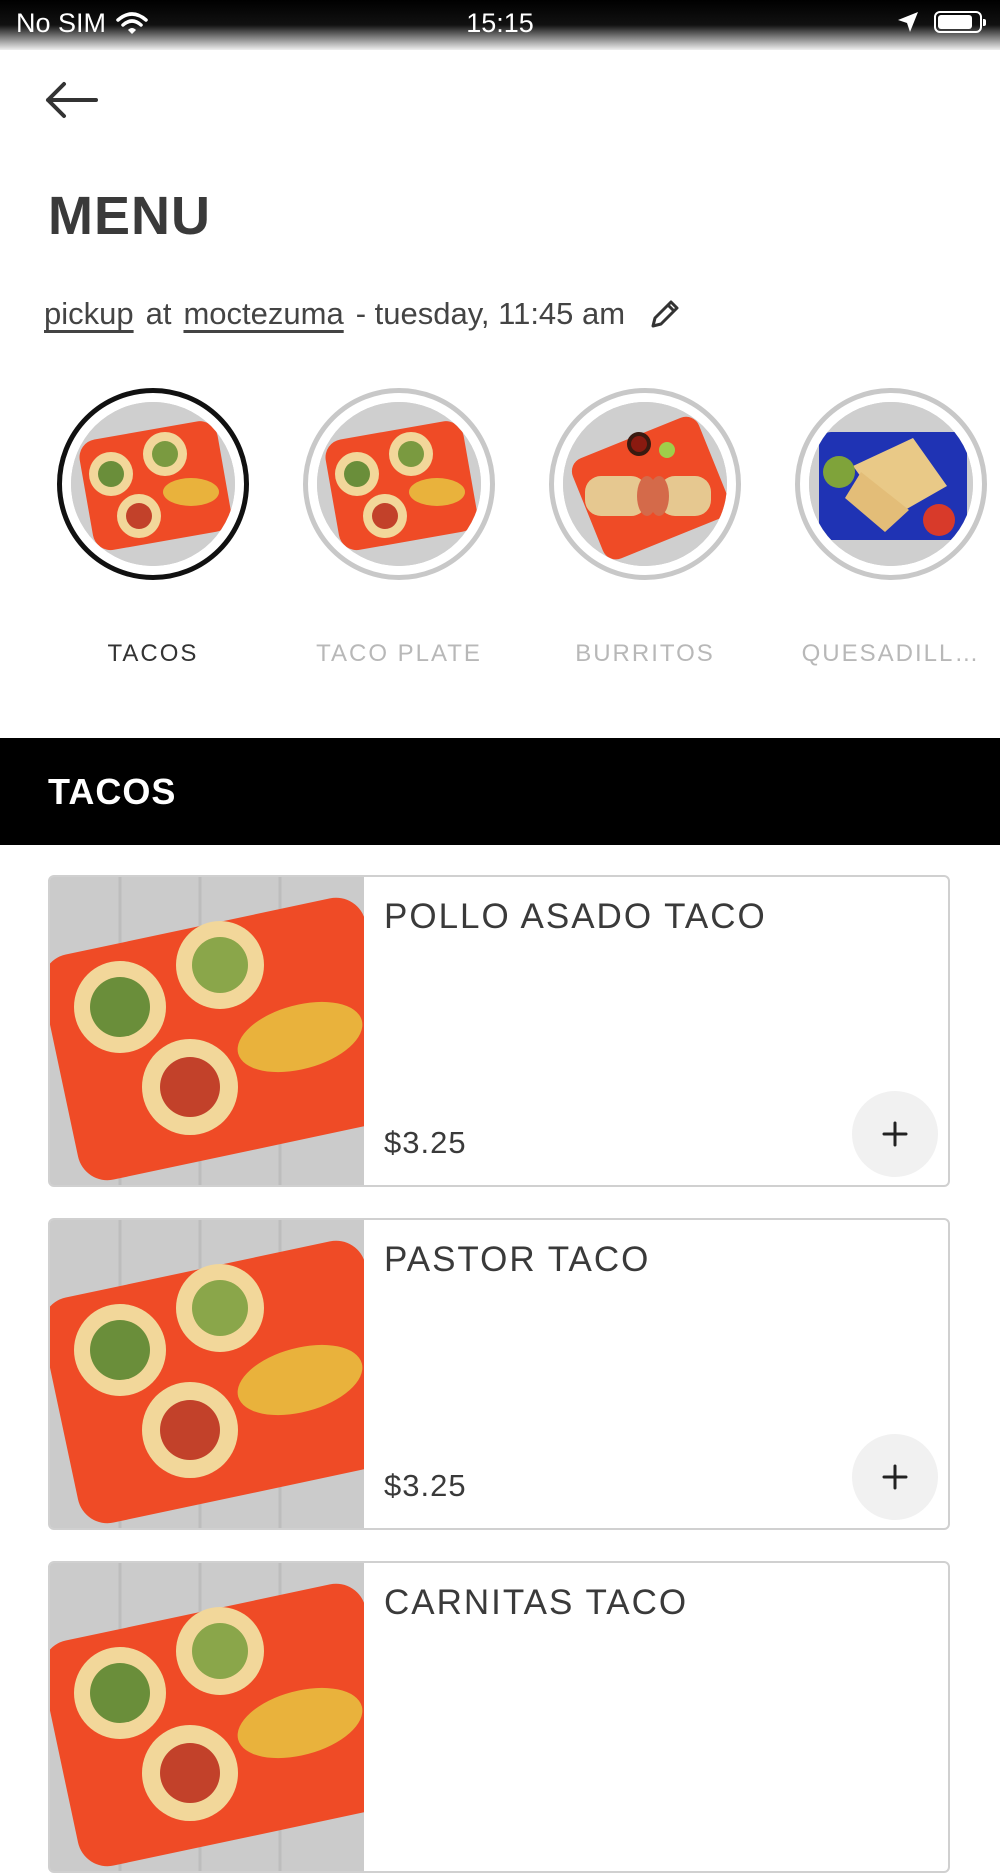 The width and height of the screenshot is (1000, 1873). Describe the element at coordinates (89, 314) in the screenshot. I see `order-mode-link: pickup` at that location.